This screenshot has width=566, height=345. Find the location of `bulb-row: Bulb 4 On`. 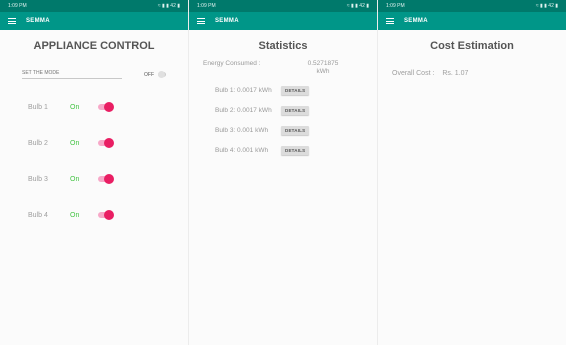

bulb-row: Bulb 4 On is located at coordinates (108, 215).